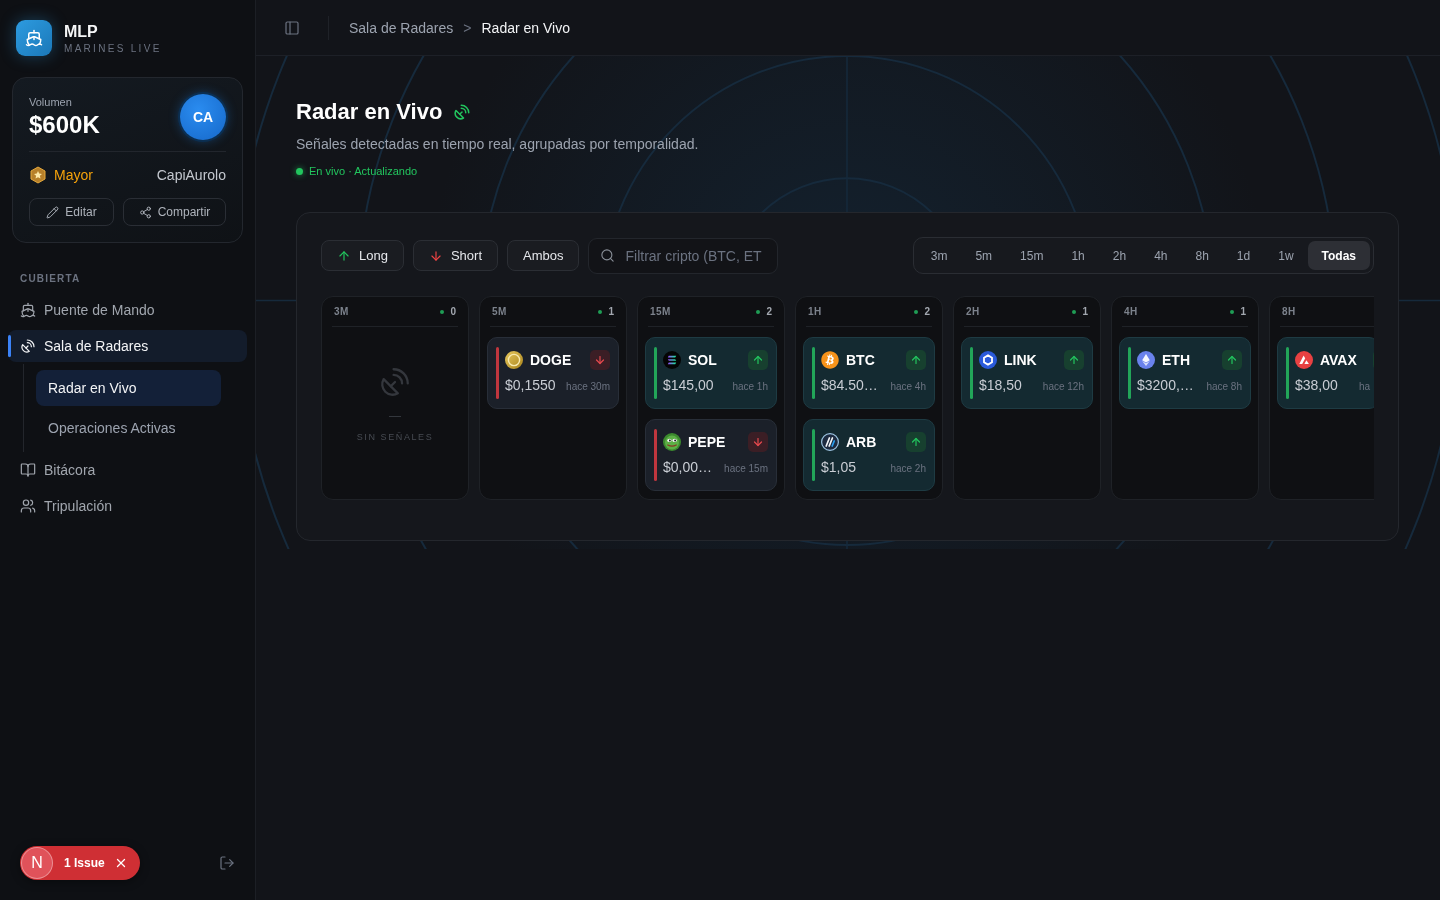  I want to click on brand-name: MLP, so click(81, 31).